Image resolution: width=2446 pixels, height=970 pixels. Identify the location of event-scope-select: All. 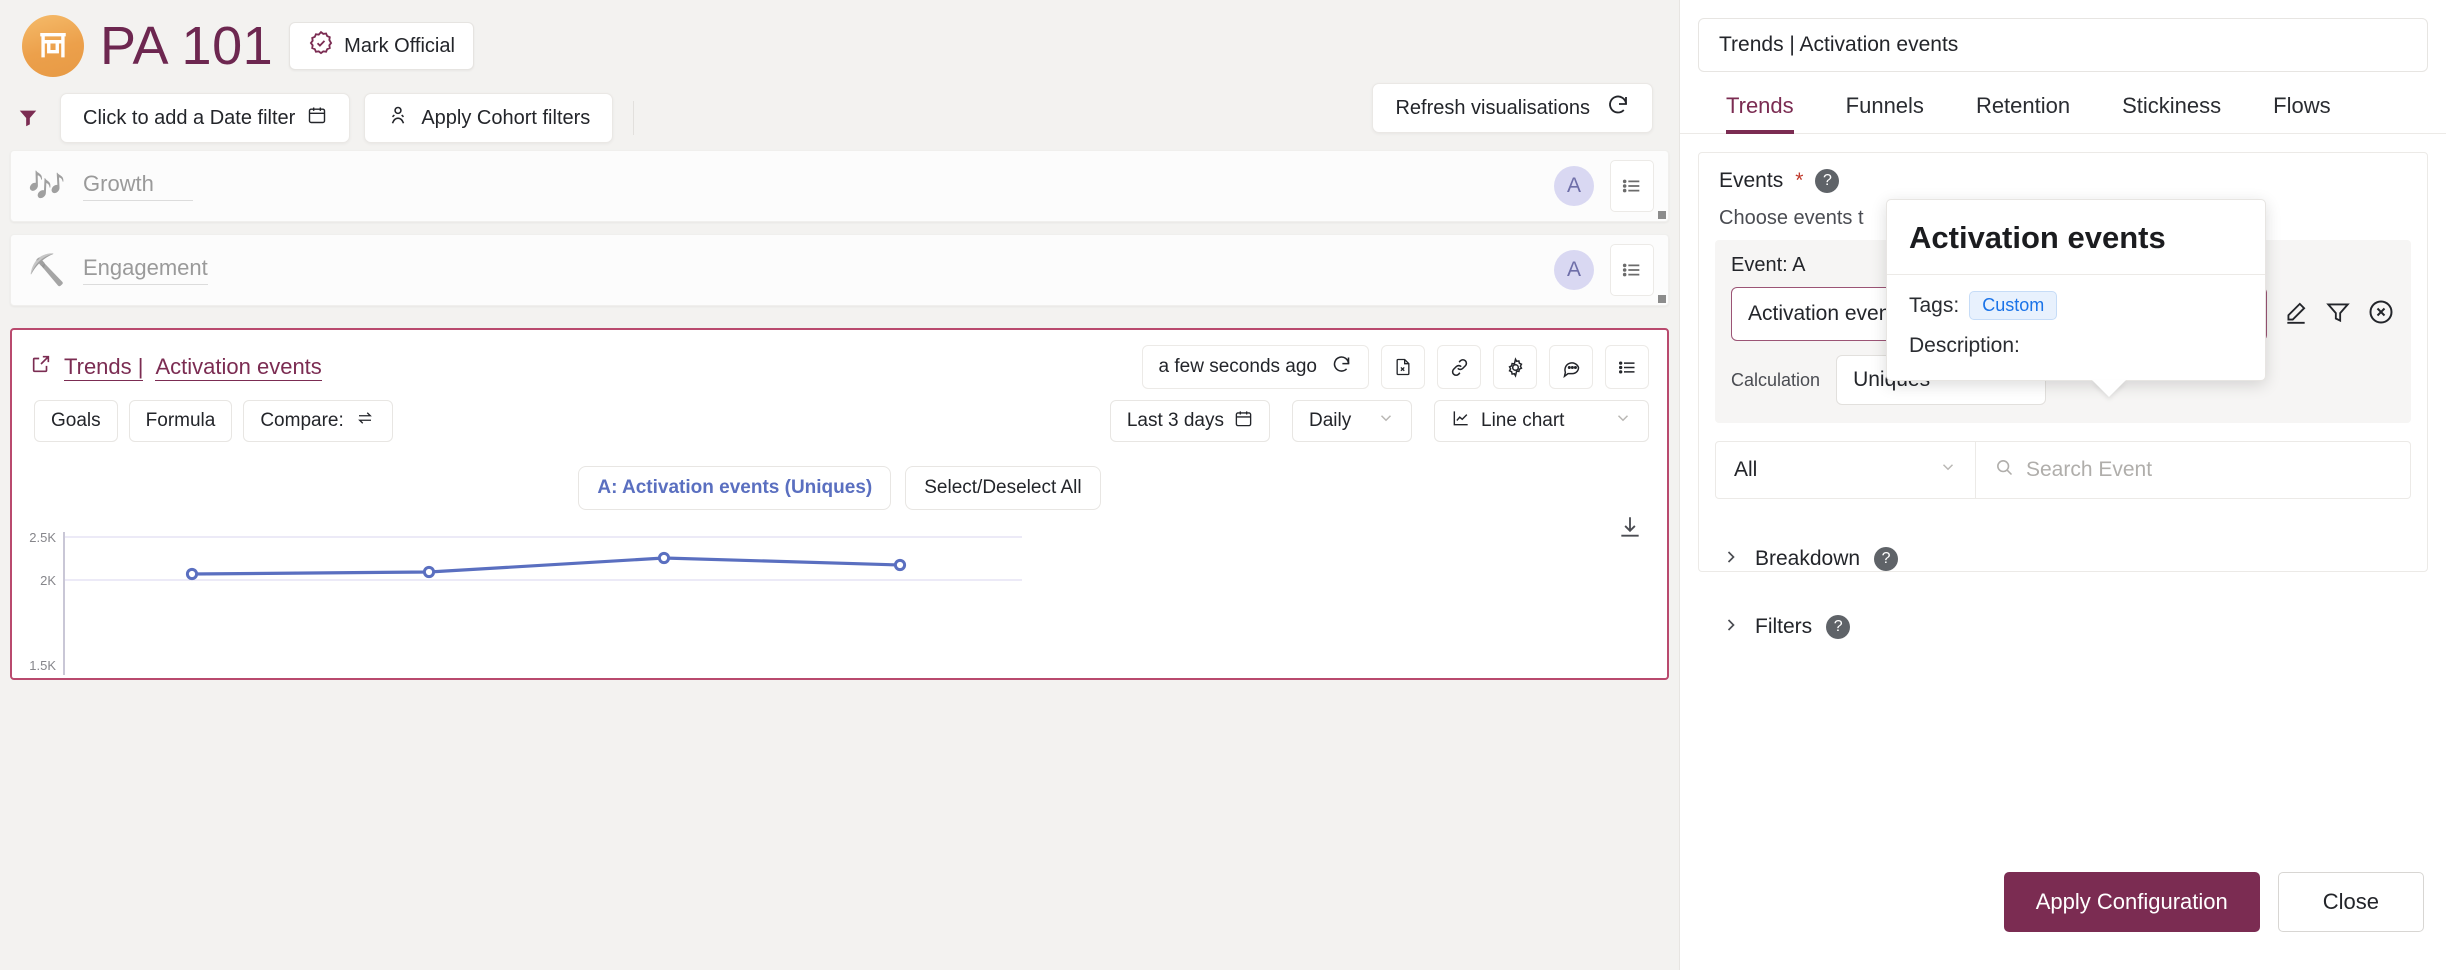
(1846, 470).